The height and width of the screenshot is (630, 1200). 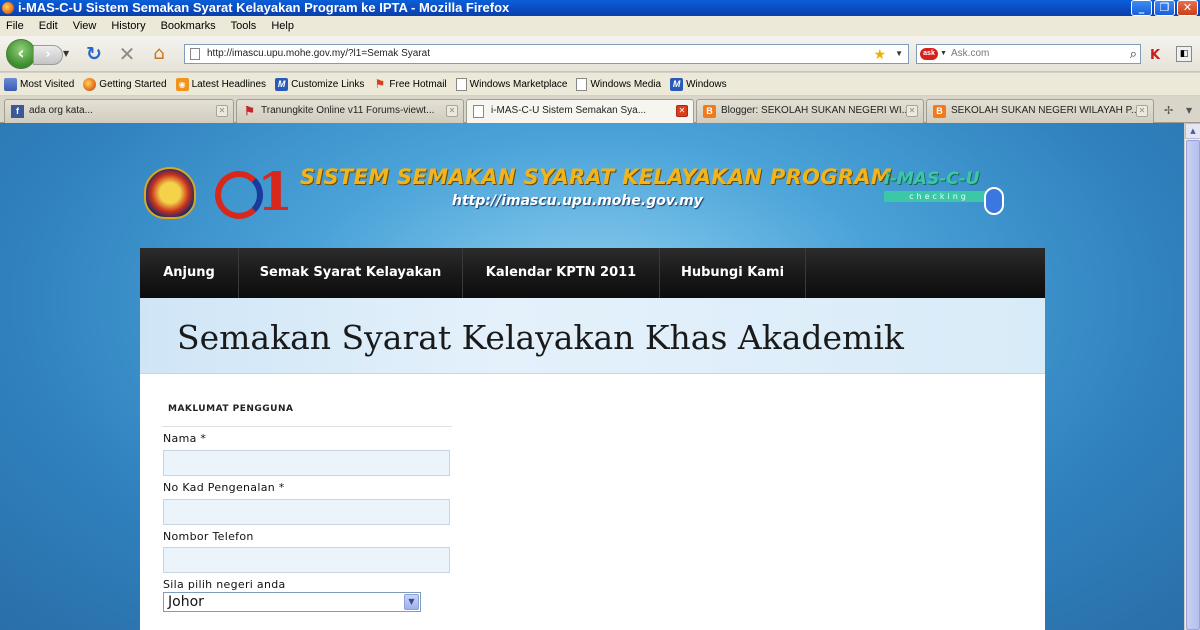 I want to click on menu-view: View, so click(x=85, y=26).